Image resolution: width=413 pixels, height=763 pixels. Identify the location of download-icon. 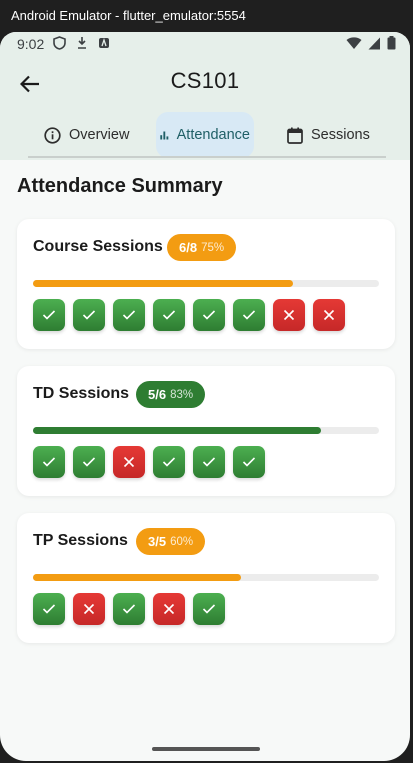
(82, 43).